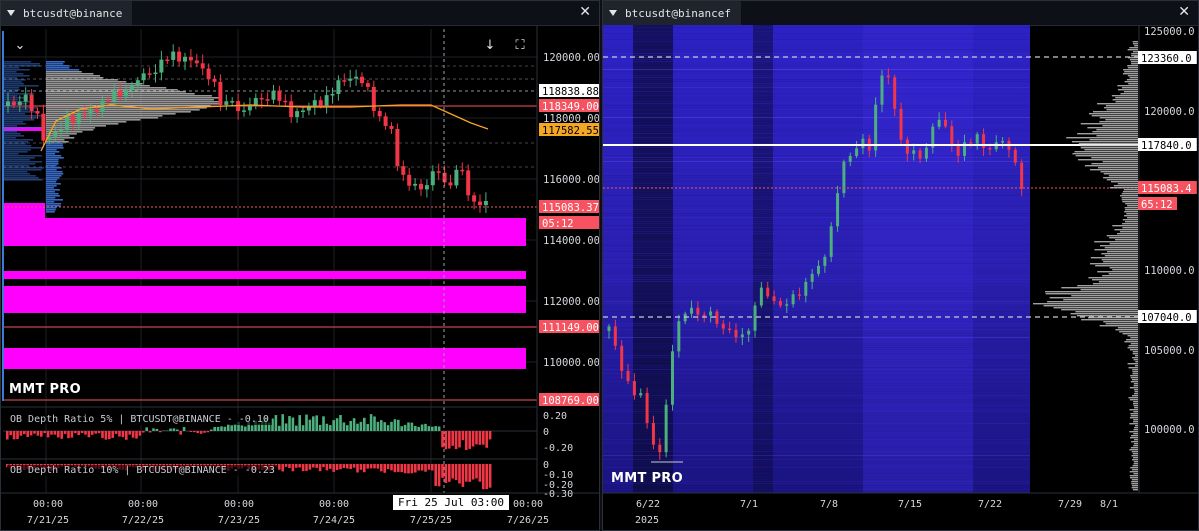 The width and height of the screenshot is (1199, 531). What do you see at coordinates (1109, 504) in the screenshot?
I see `time-axis-date: 8/1` at bounding box center [1109, 504].